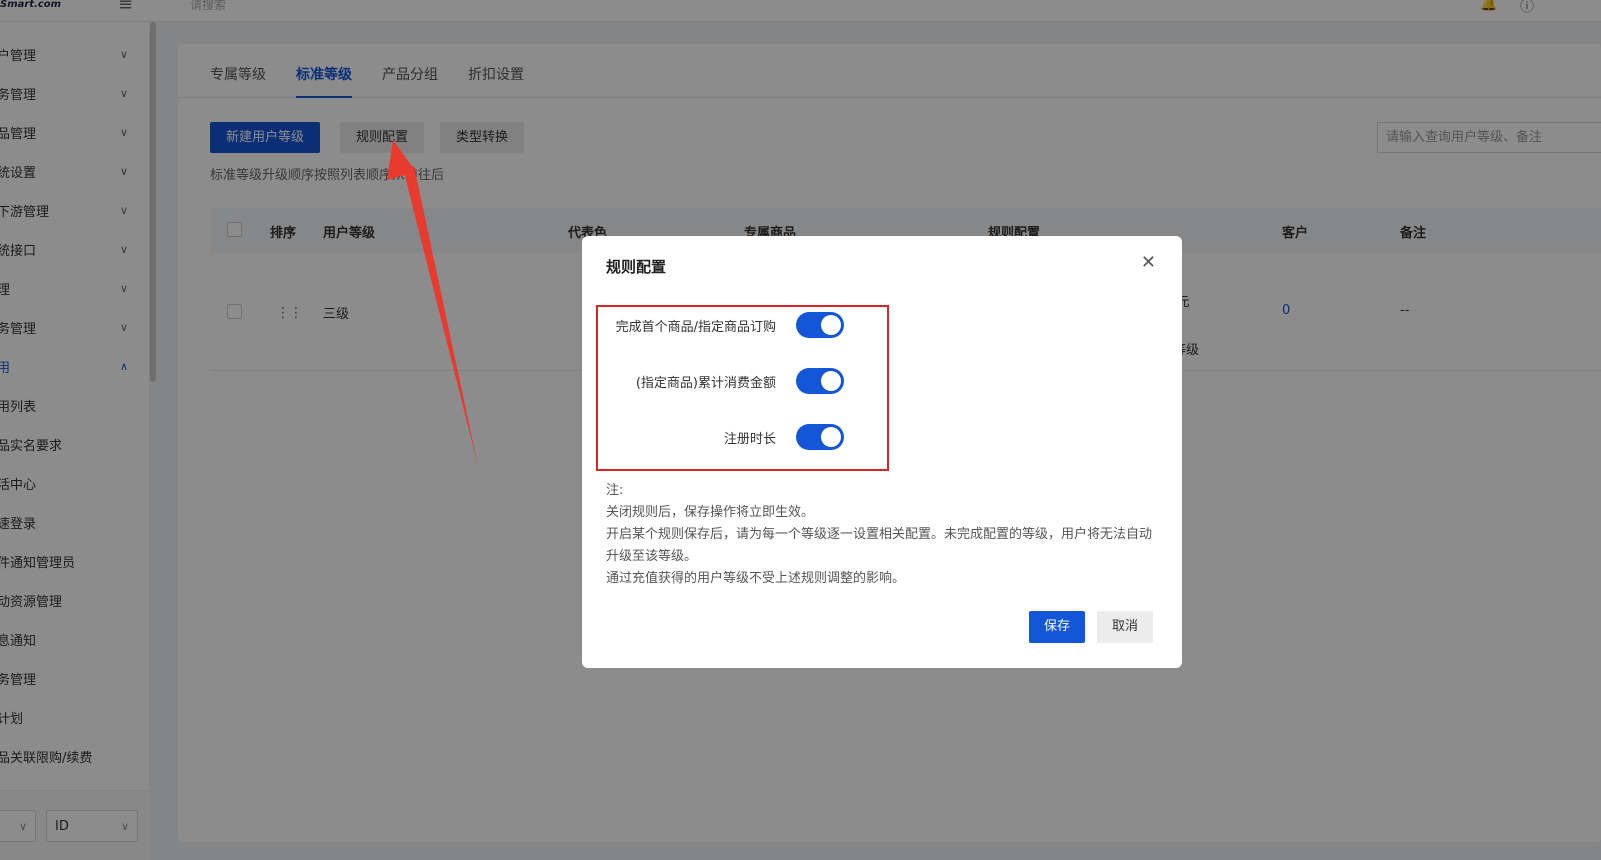  I want to click on note-line: 通过充值获得的用户等级不受上述规则调整的影响。, so click(756, 578).